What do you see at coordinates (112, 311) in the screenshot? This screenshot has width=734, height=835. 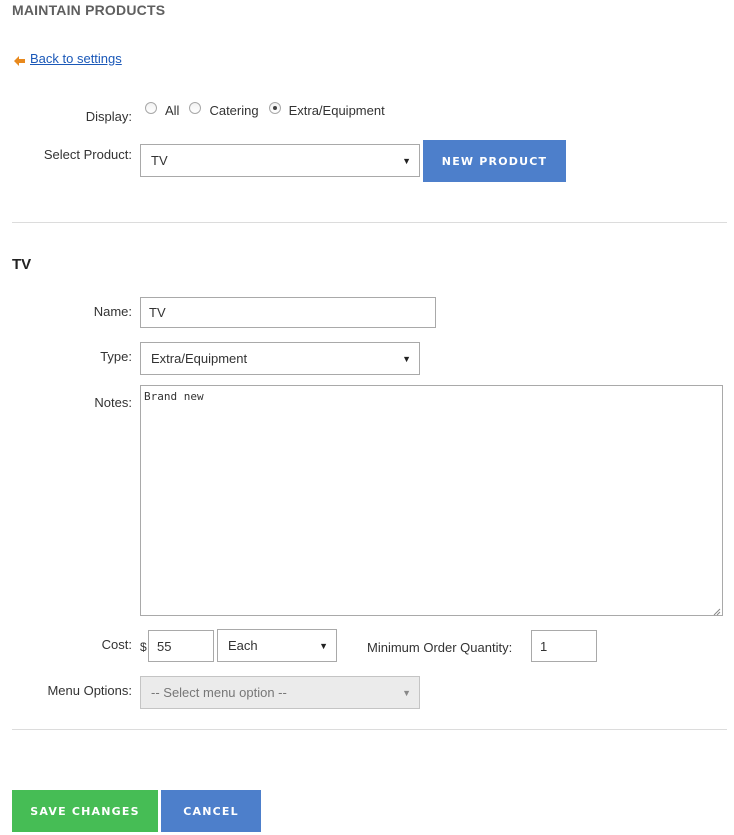 I see `name-label: Name:` at bounding box center [112, 311].